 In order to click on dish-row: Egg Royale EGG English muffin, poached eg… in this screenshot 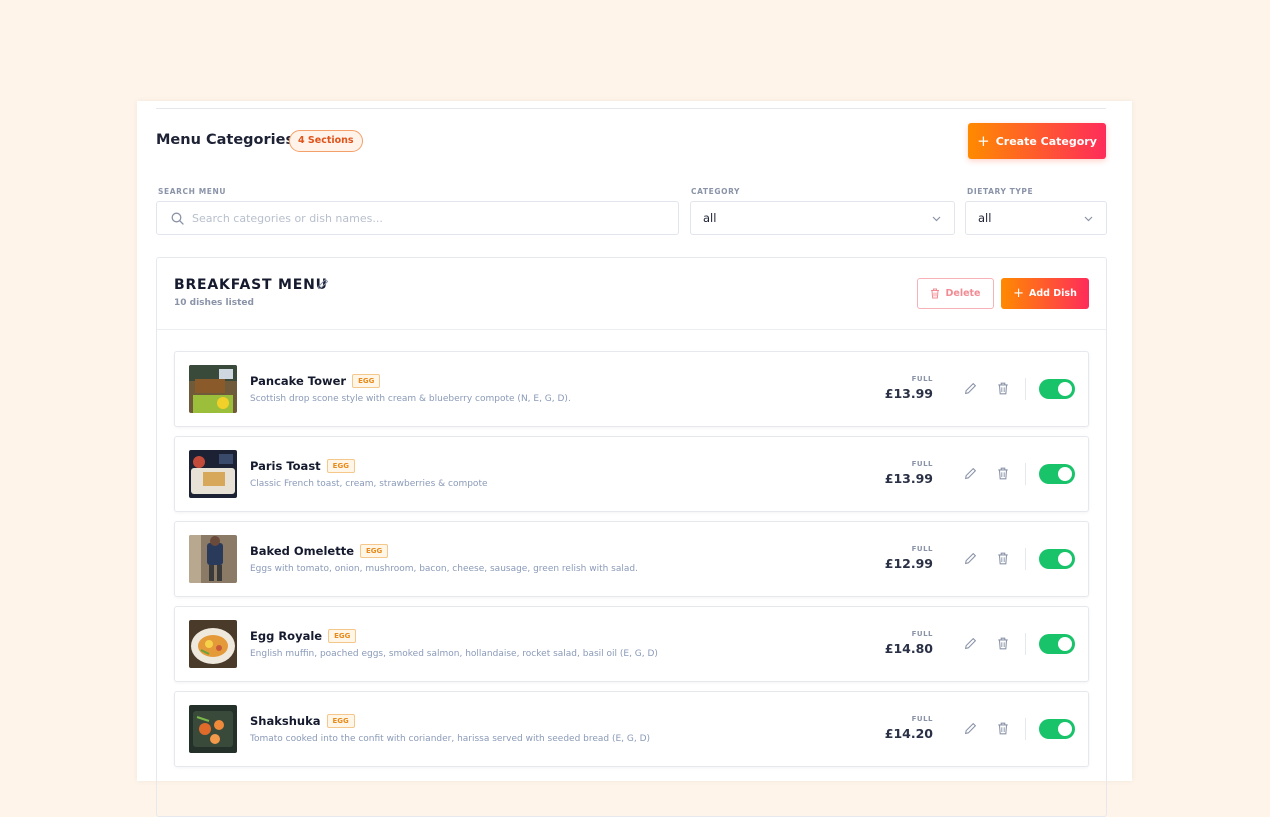, I will do `click(631, 644)`.